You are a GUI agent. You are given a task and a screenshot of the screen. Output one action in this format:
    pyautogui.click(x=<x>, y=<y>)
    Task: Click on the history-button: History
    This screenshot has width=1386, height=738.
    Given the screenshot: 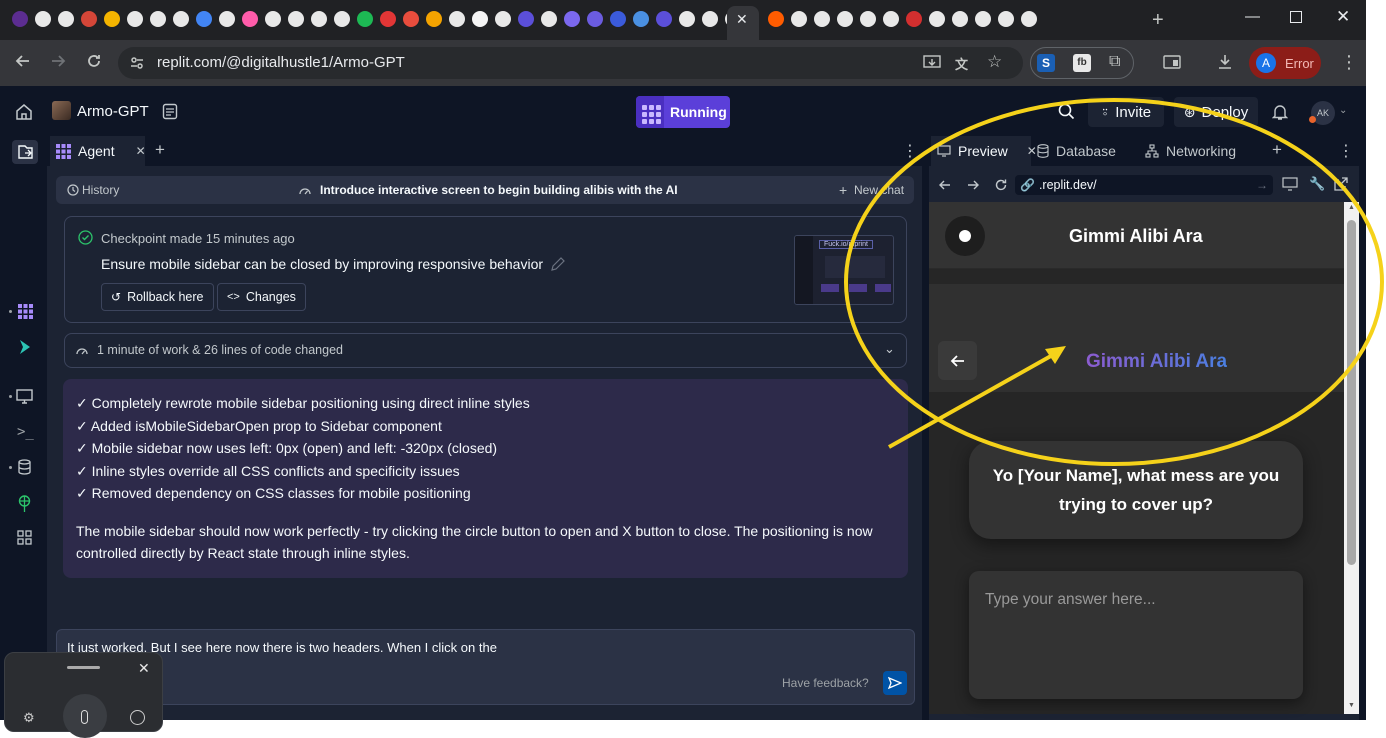 What is the action you would take?
    pyautogui.click(x=100, y=190)
    